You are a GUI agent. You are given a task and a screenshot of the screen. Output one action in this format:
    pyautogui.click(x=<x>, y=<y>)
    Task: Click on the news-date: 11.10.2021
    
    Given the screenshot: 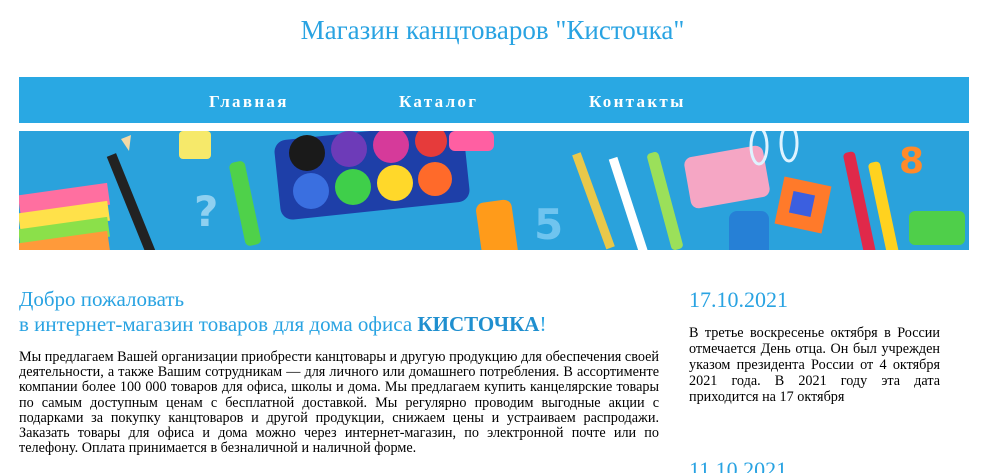 What is the action you would take?
    pyautogui.click(x=738, y=465)
    